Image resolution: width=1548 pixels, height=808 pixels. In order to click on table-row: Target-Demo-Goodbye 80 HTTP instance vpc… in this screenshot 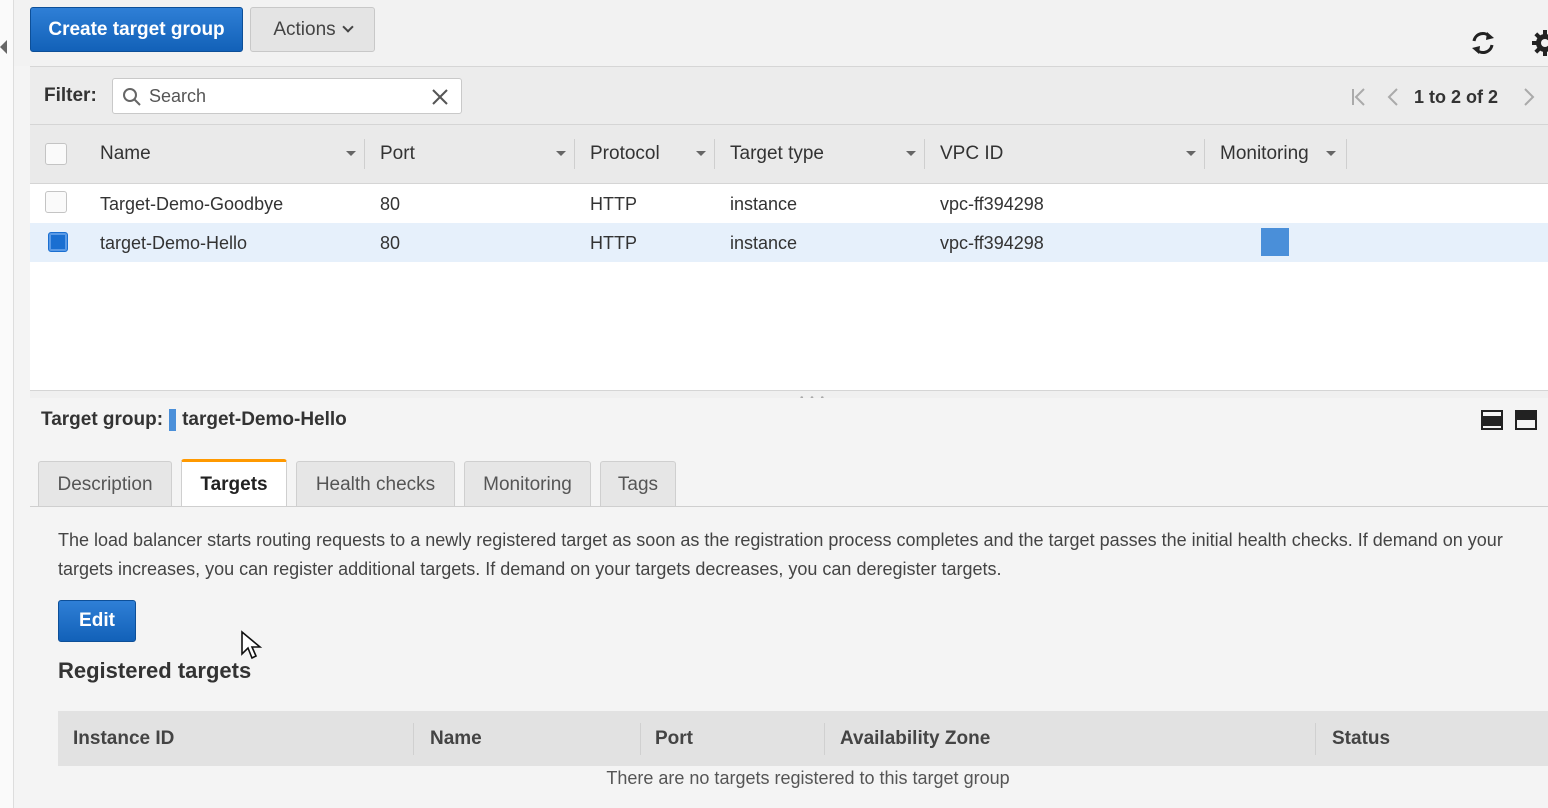, I will do `click(789, 203)`.